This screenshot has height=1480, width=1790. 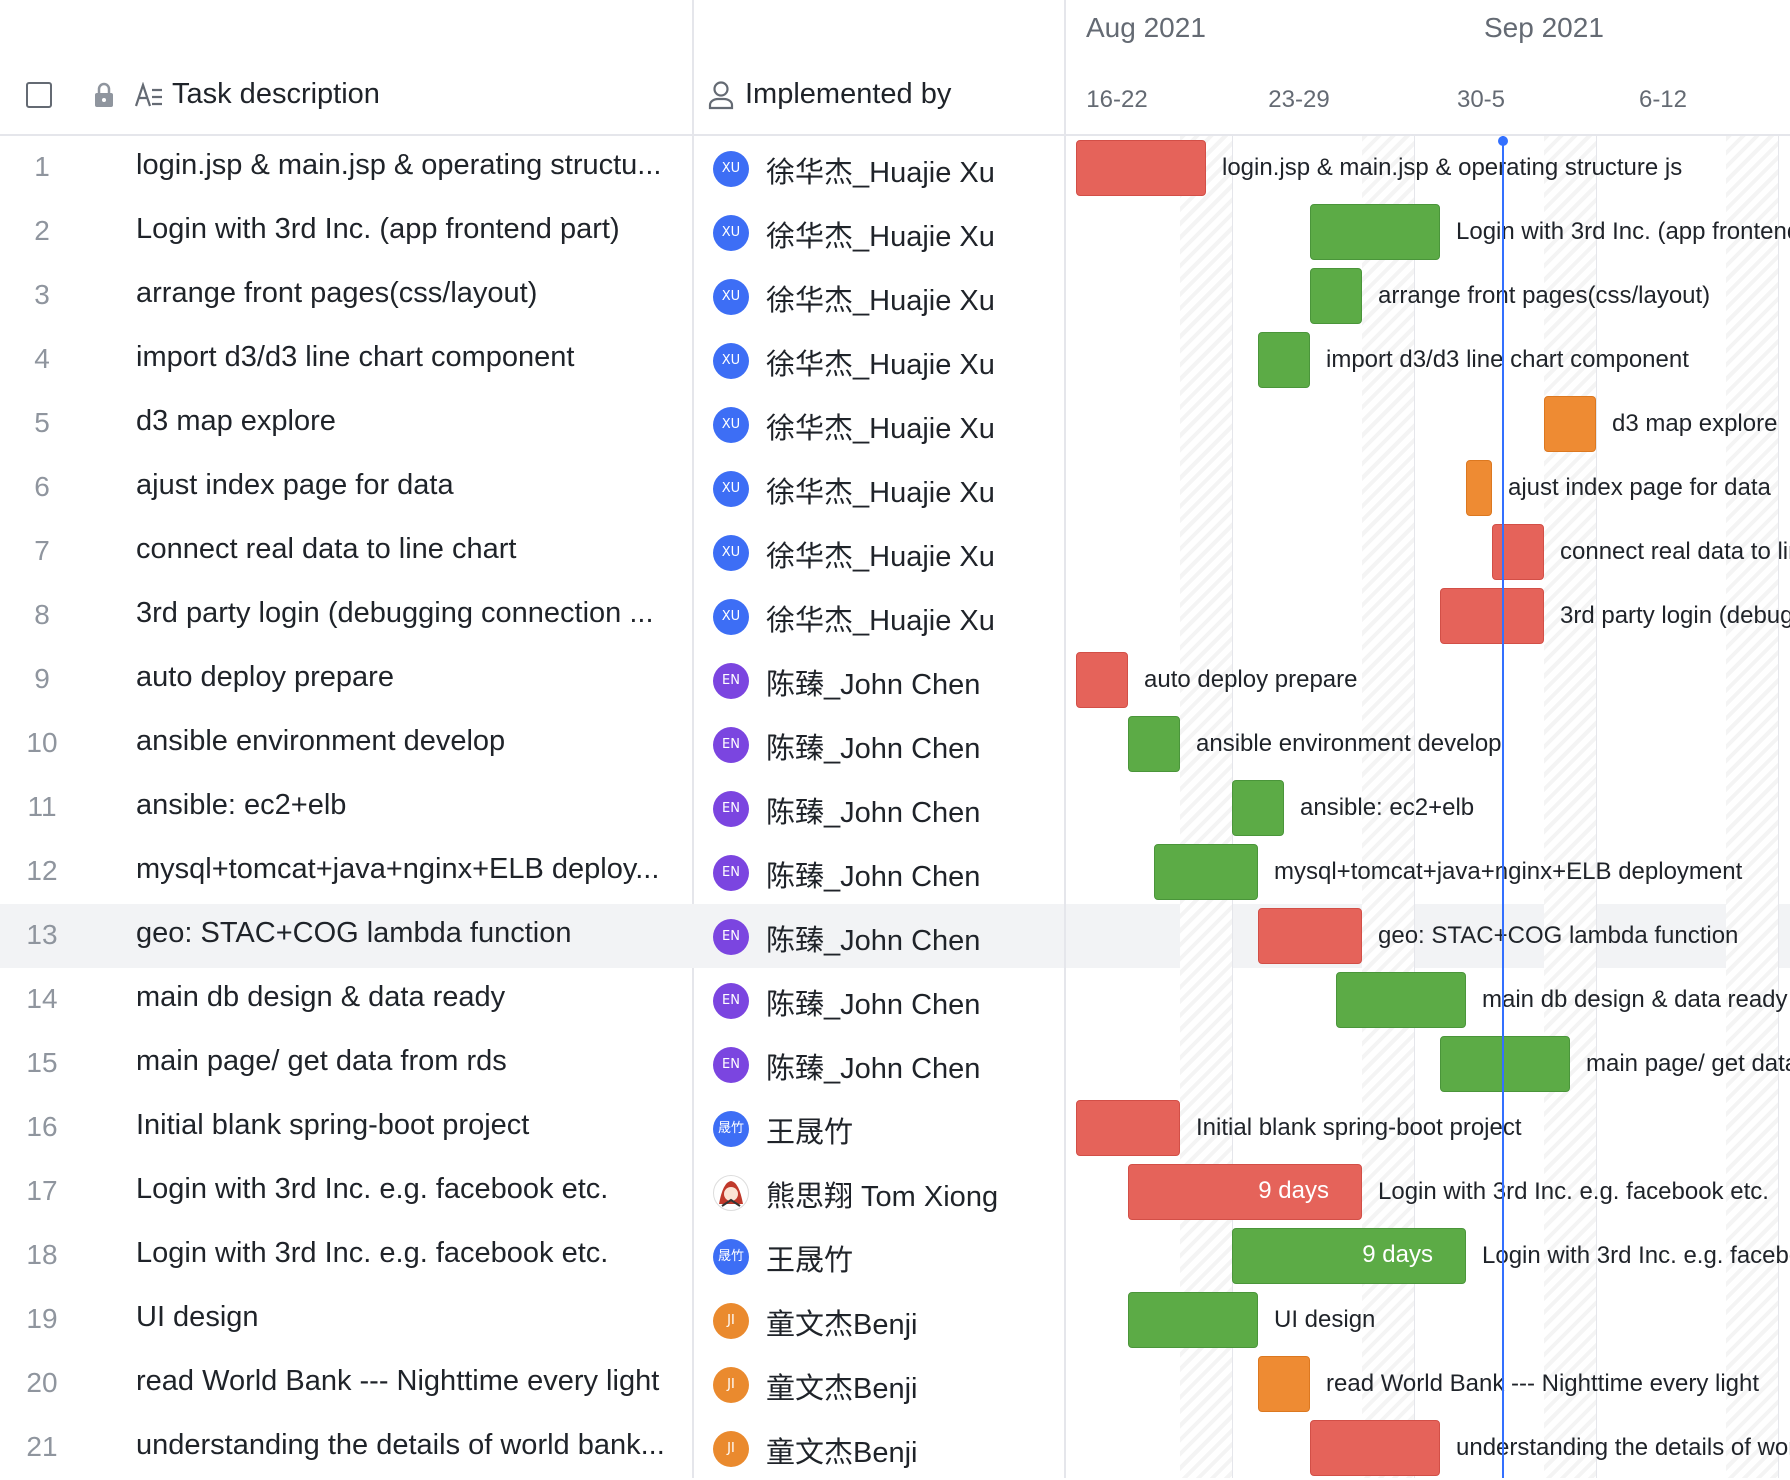 What do you see at coordinates (406, 805) in the screenshot?
I see `task-description: ansible: ec2+elb` at bounding box center [406, 805].